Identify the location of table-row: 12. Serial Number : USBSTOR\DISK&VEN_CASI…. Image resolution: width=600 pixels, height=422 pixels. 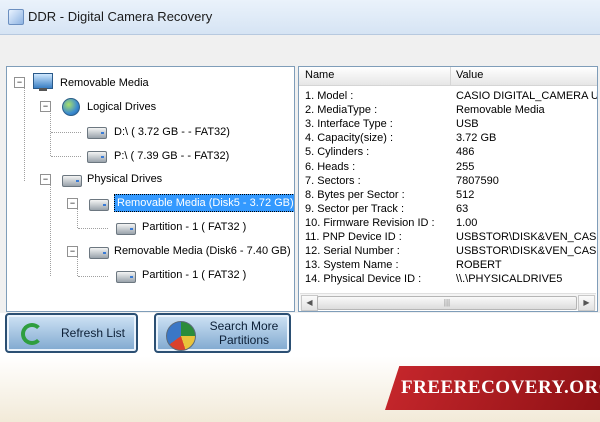
(448, 251).